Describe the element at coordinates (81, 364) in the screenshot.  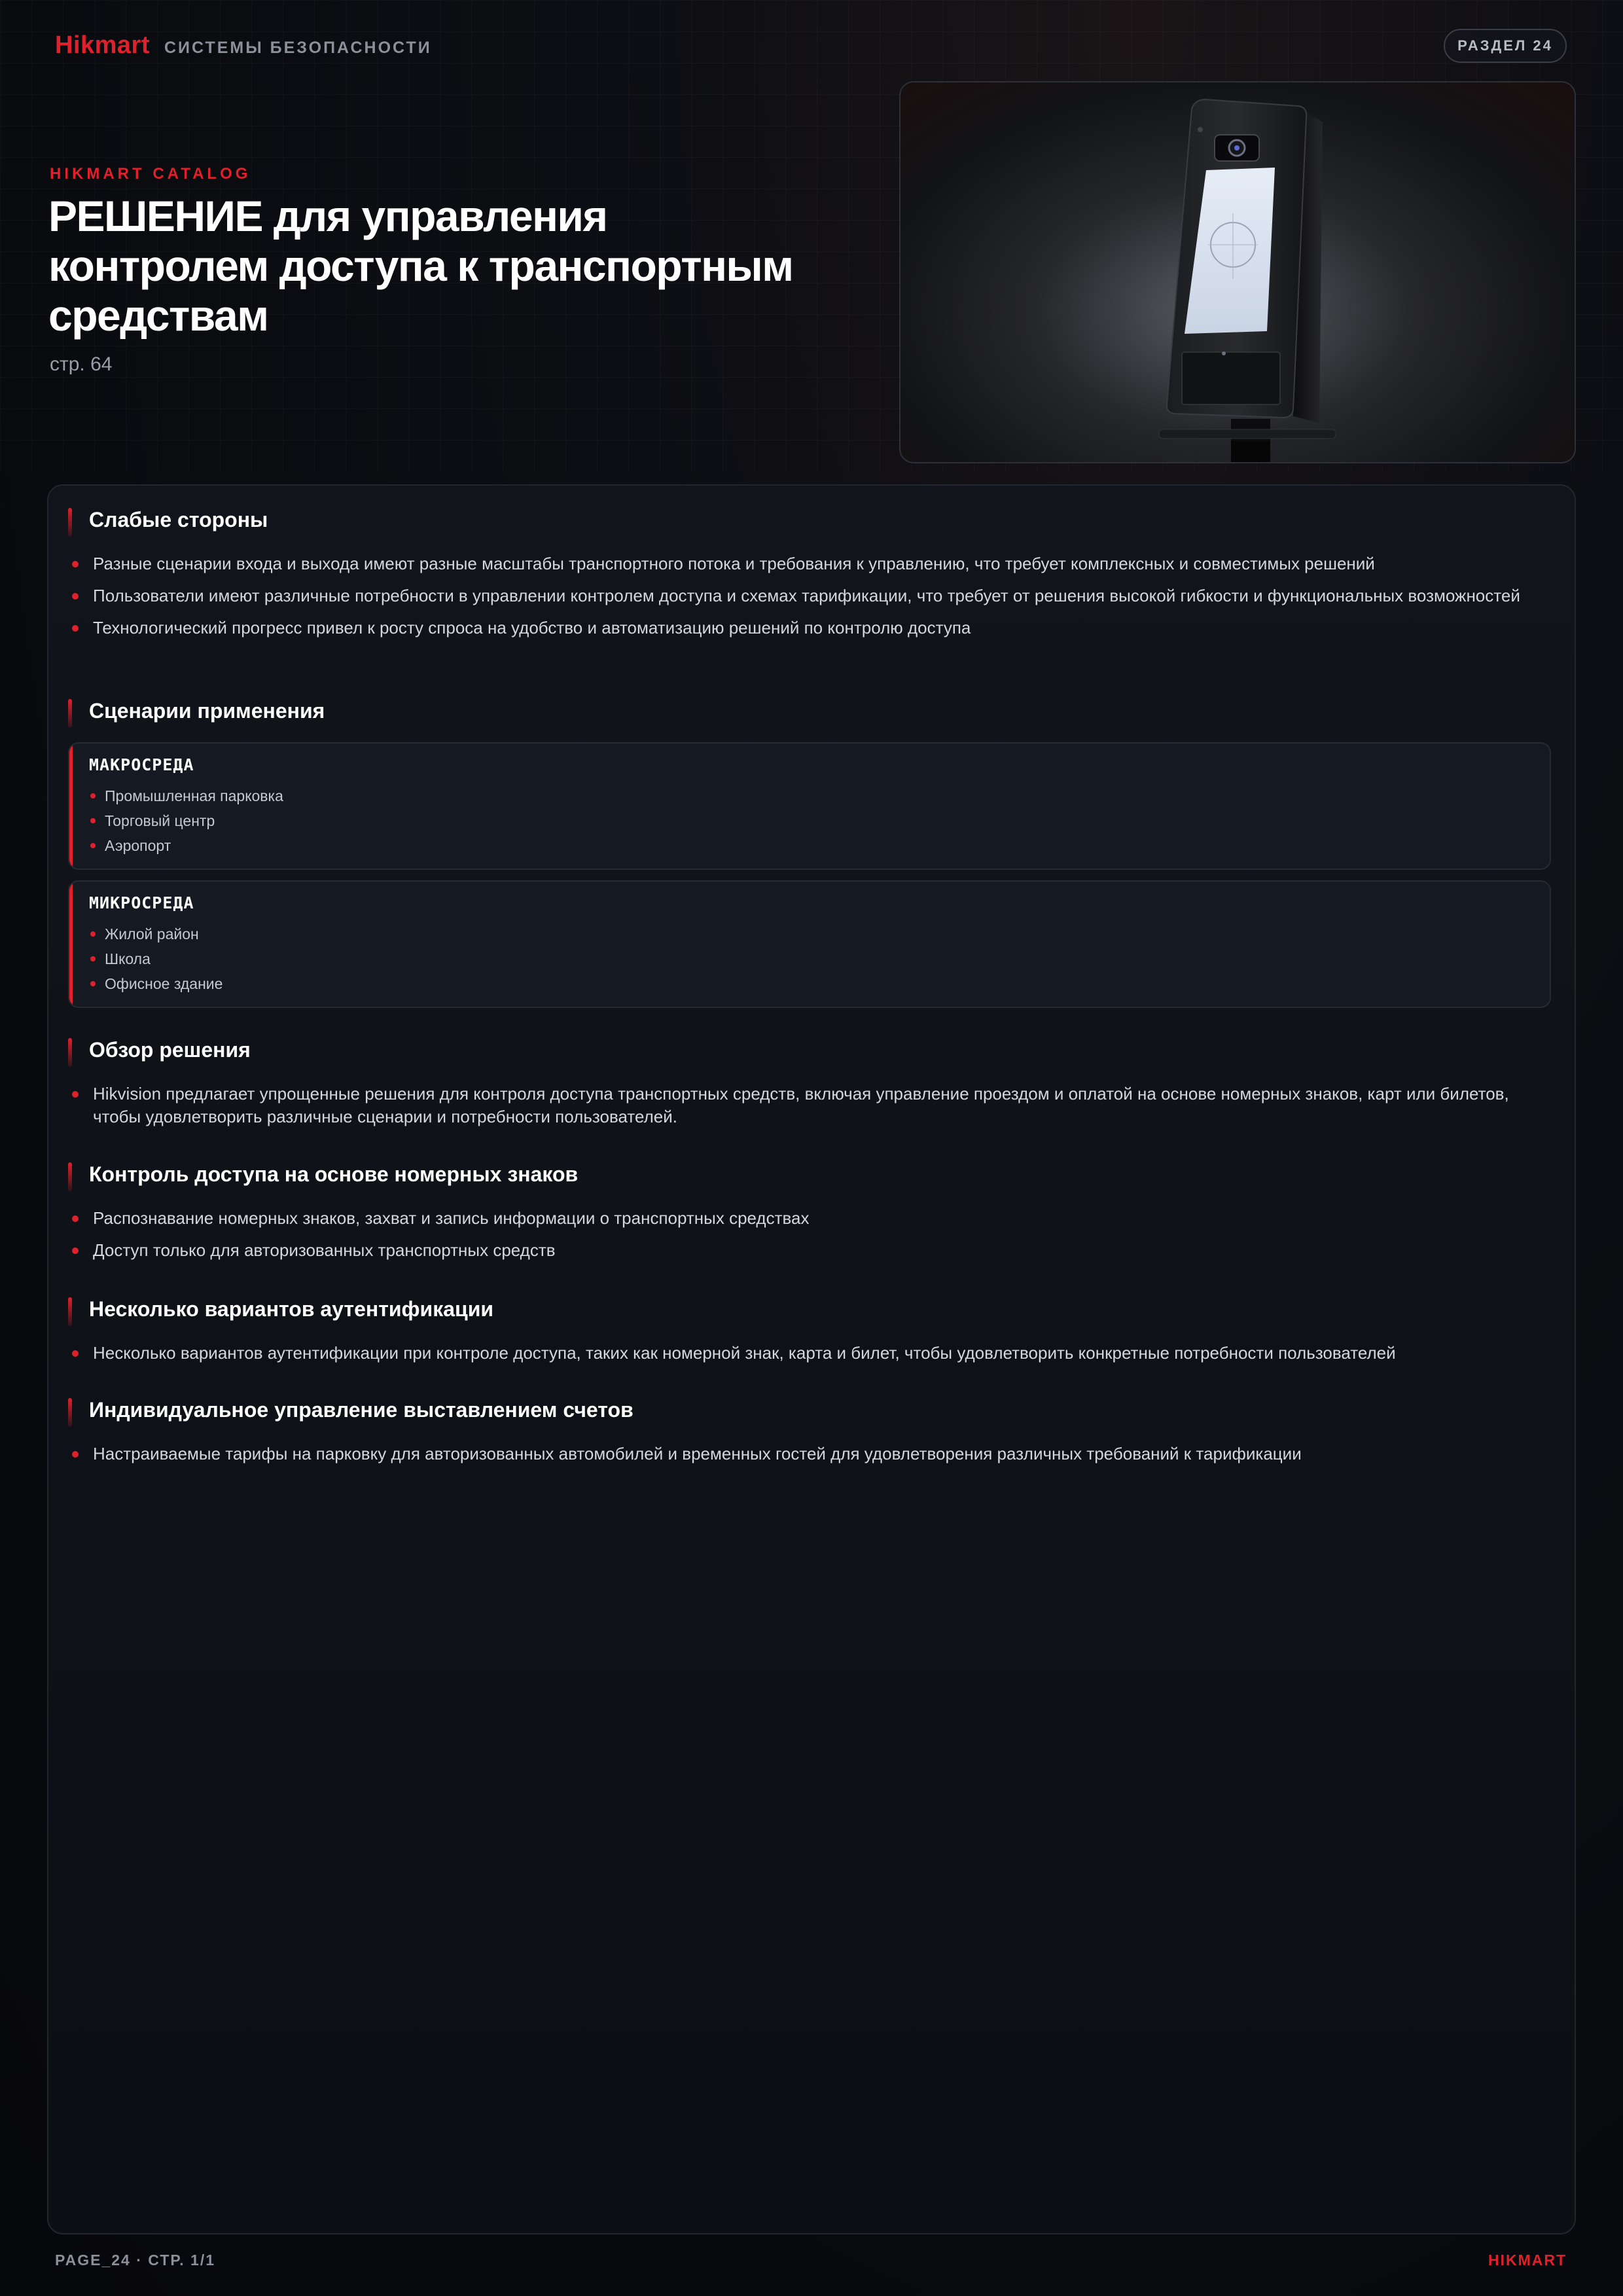
I see `page-reference: стр. 64` at that location.